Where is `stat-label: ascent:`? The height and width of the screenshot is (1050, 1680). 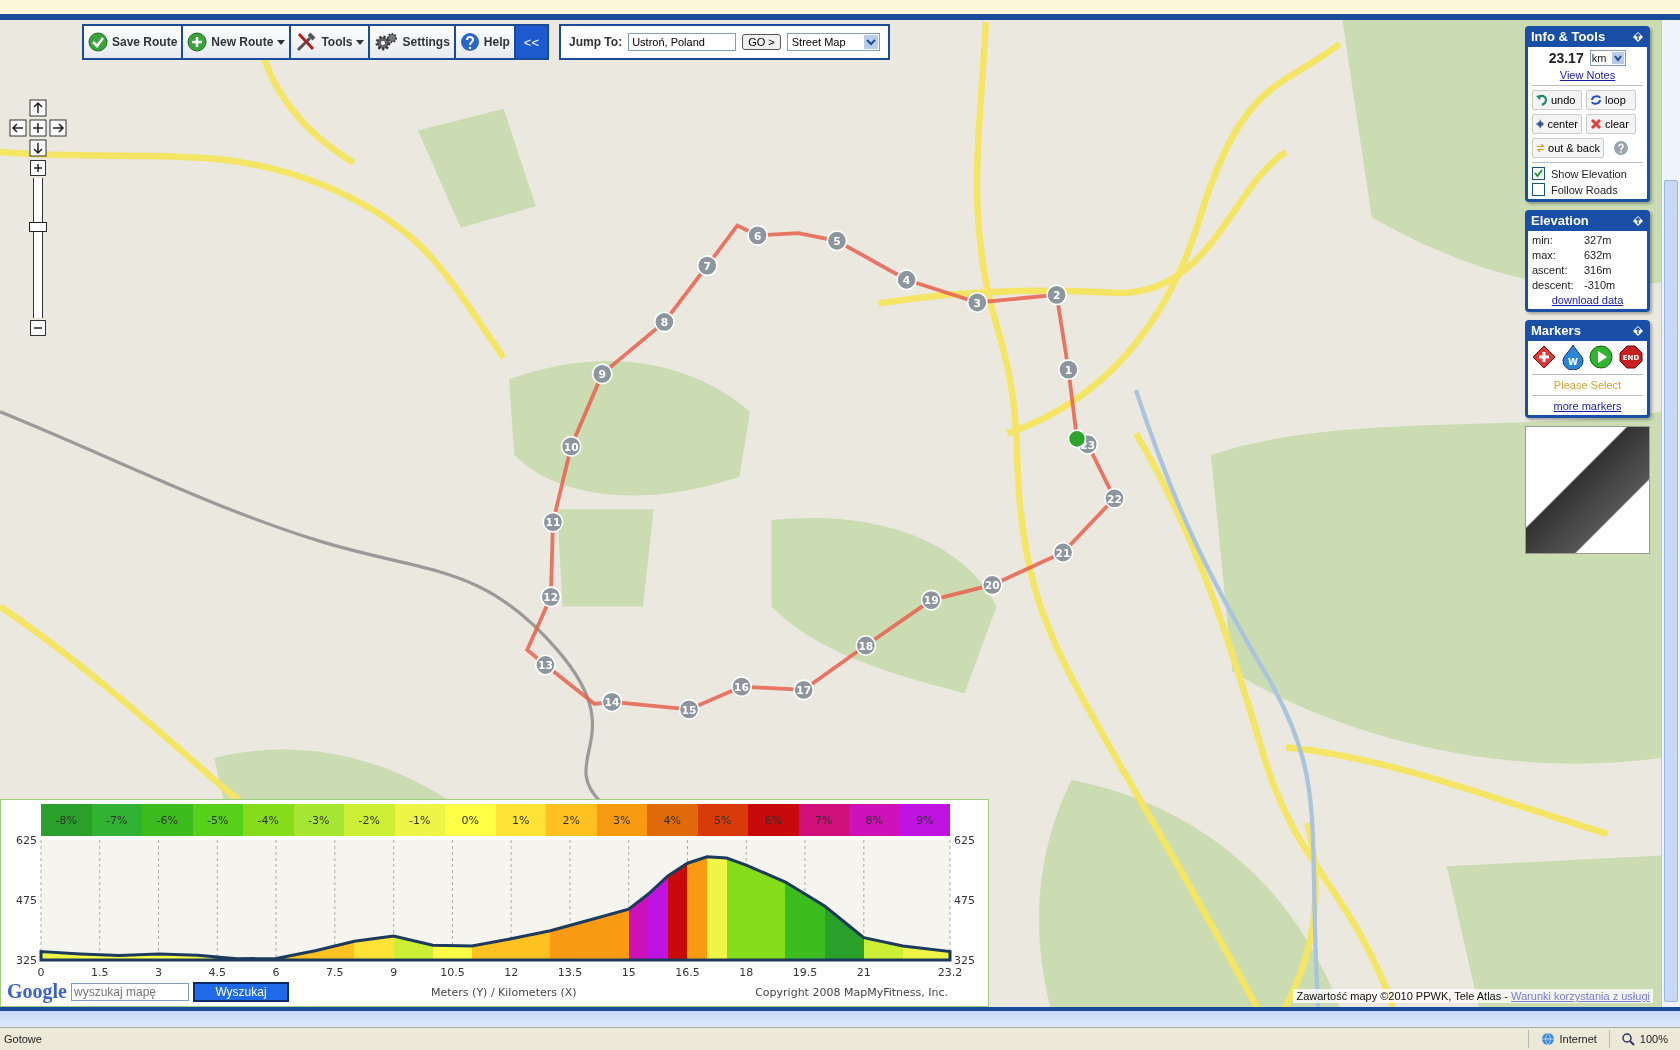 stat-label: ascent: is located at coordinates (1550, 270).